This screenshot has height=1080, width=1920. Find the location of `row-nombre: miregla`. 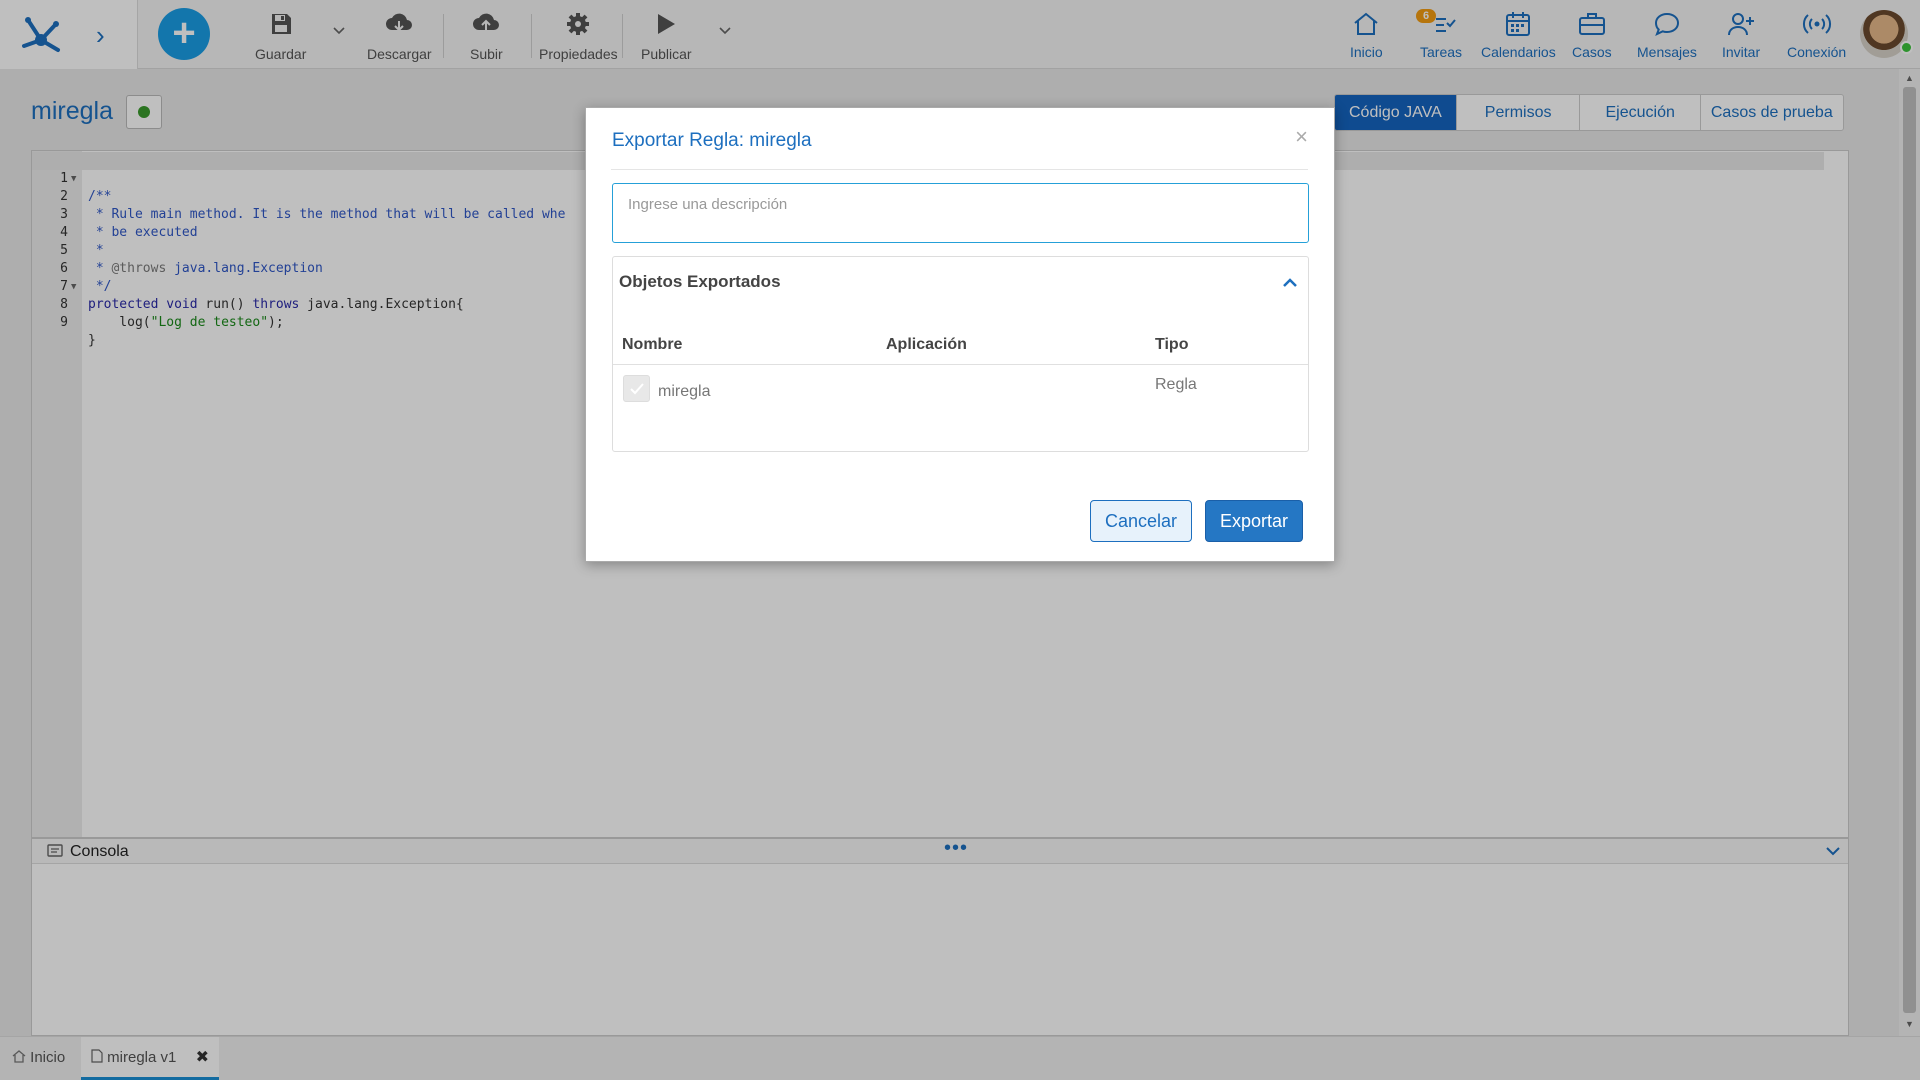

row-nombre: miregla is located at coordinates (684, 391).